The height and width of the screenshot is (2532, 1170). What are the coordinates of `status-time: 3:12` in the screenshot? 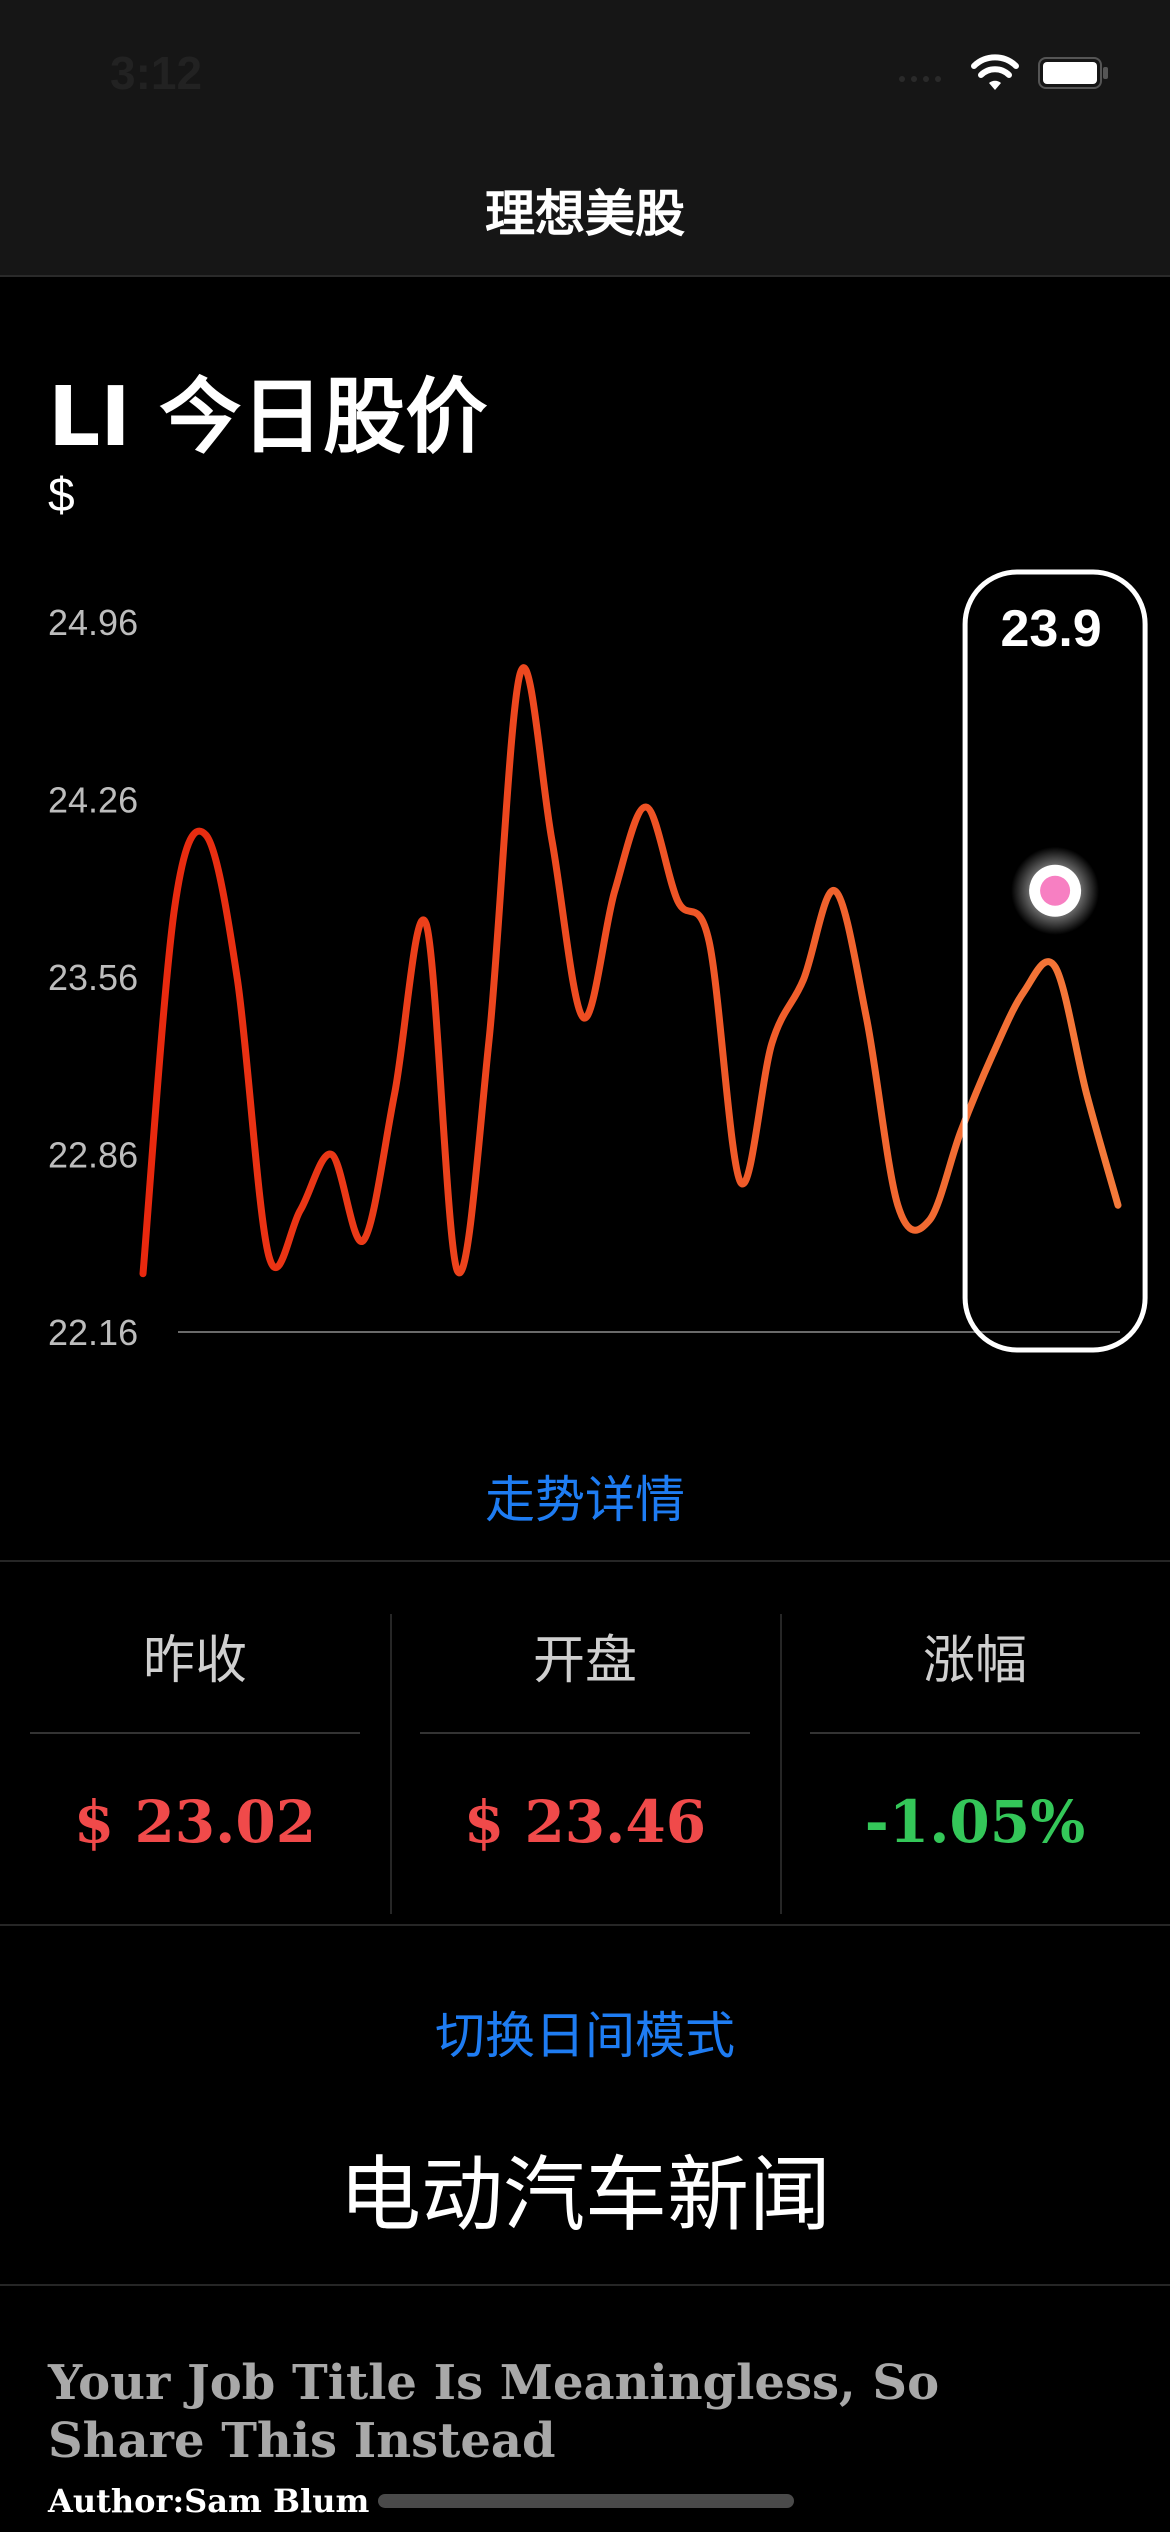 It's located at (156, 73).